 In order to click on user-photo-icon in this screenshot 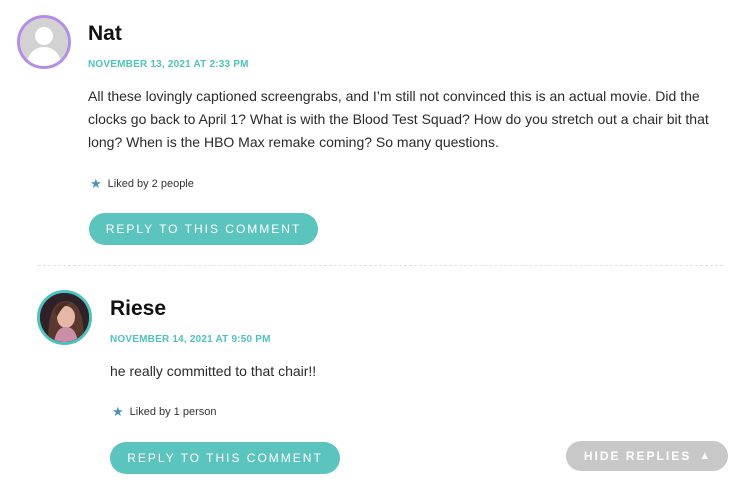, I will do `click(64, 317)`.